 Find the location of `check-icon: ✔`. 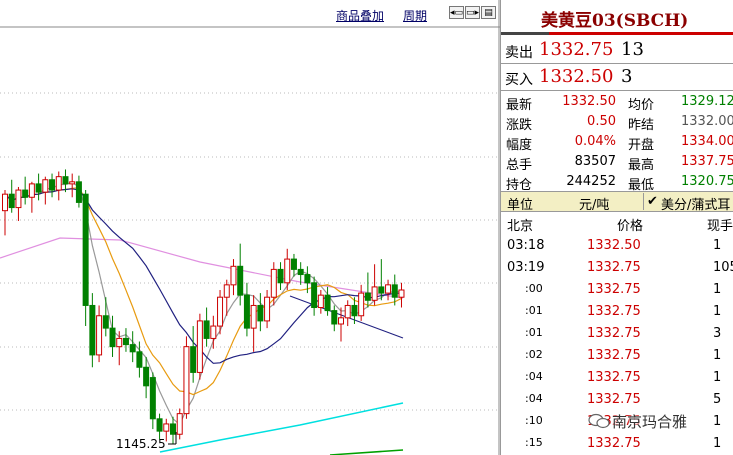

check-icon: ✔ is located at coordinates (652, 201).